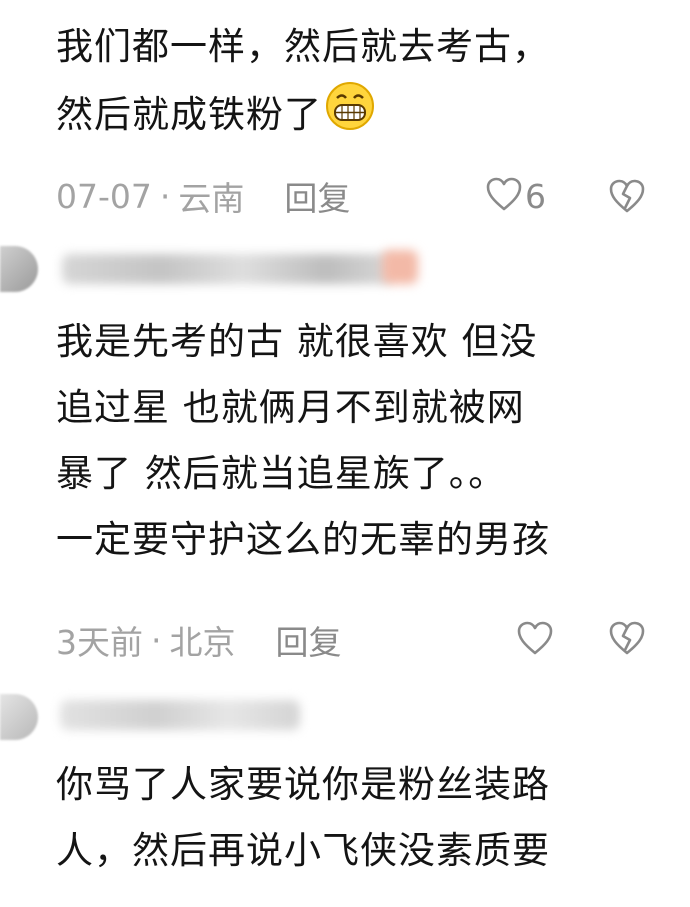 The height and width of the screenshot is (907, 690). What do you see at coordinates (211, 198) in the screenshot?
I see `comment-location: 云南` at bounding box center [211, 198].